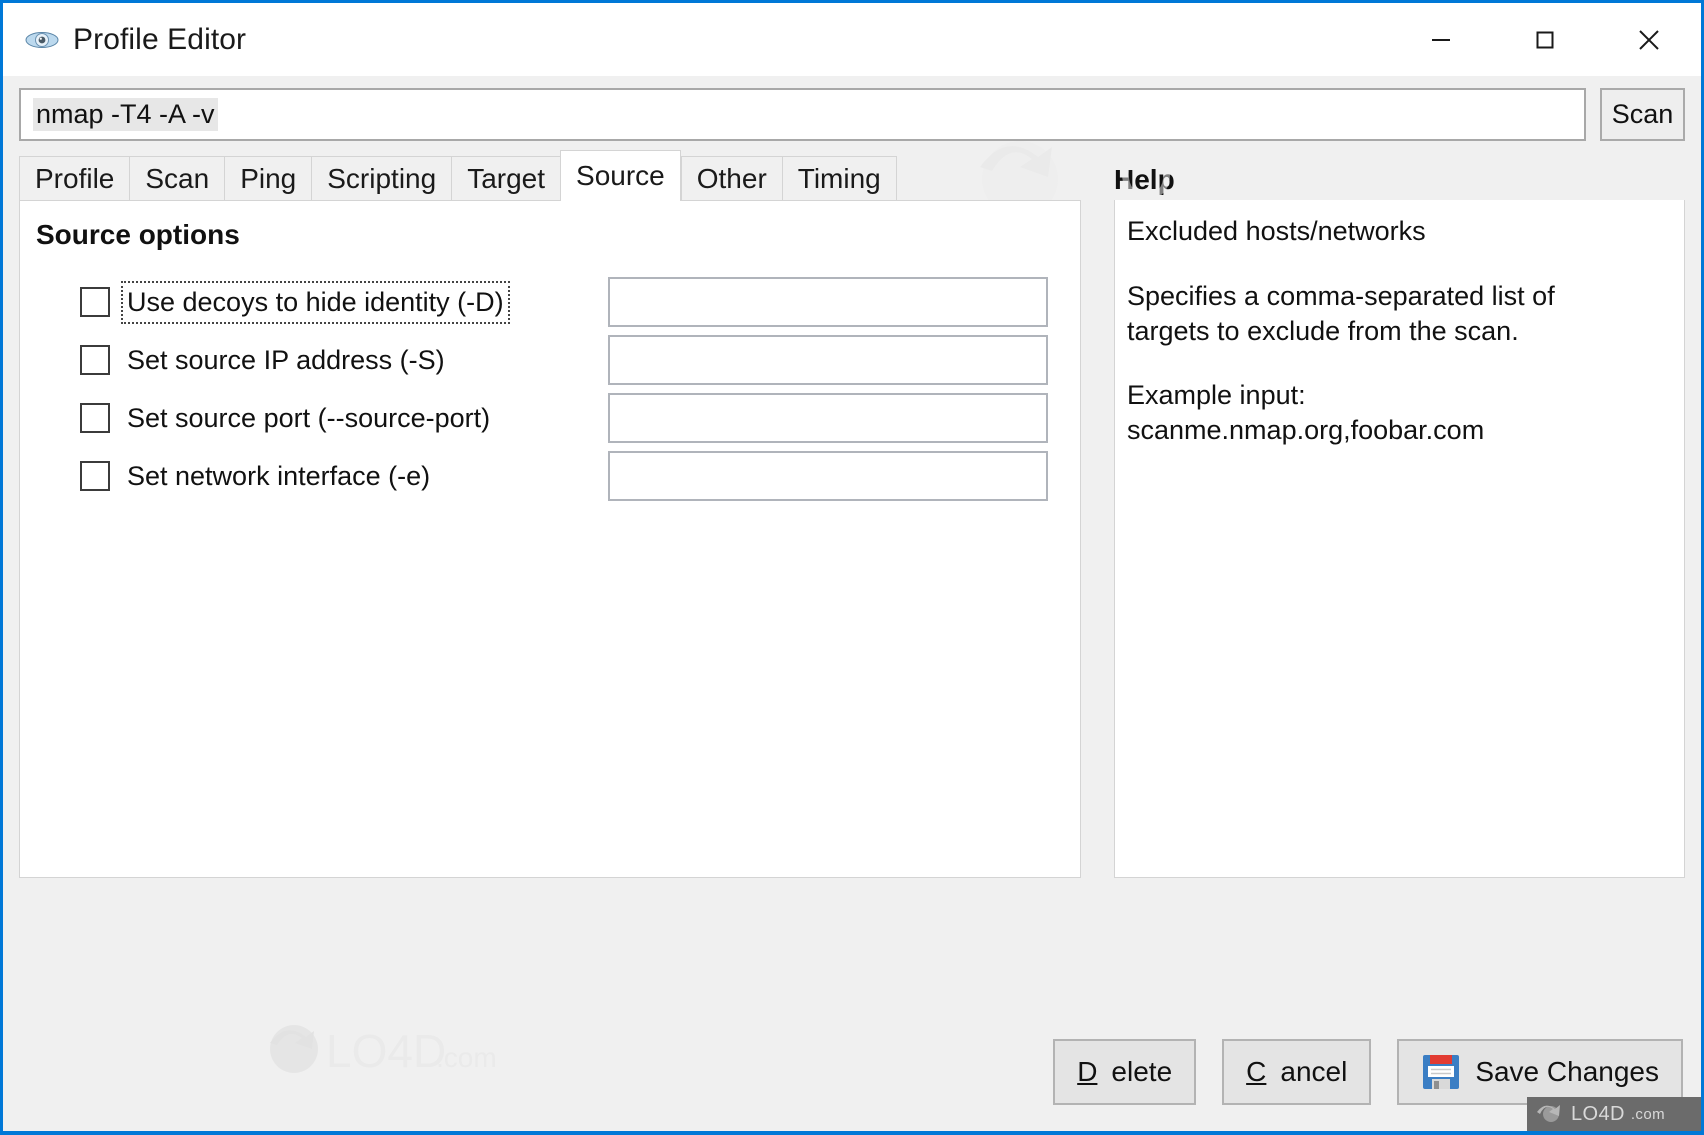 The image size is (1704, 1135). What do you see at coordinates (731, 178) in the screenshot?
I see `tab-other: Other` at bounding box center [731, 178].